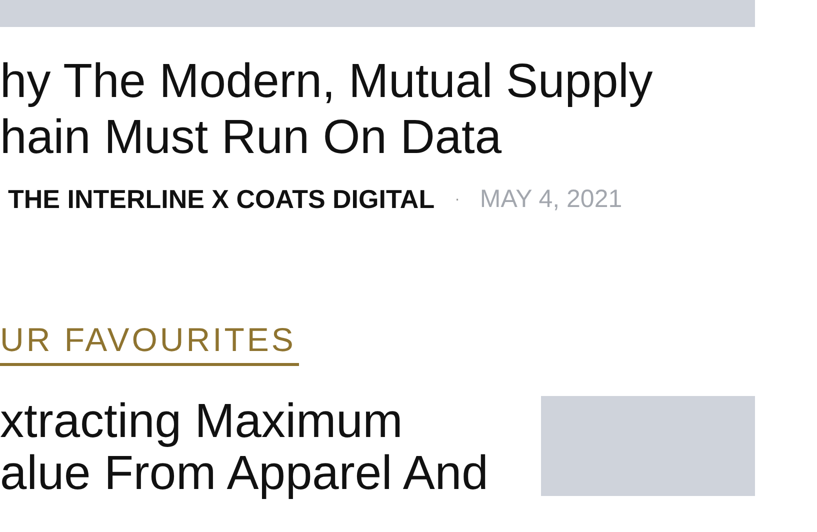 The height and width of the screenshot is (532, 817). Describe the element at coordinates (149, 343) in the screenshot. I see `section-heading: UR FAVOURITES` at that location.